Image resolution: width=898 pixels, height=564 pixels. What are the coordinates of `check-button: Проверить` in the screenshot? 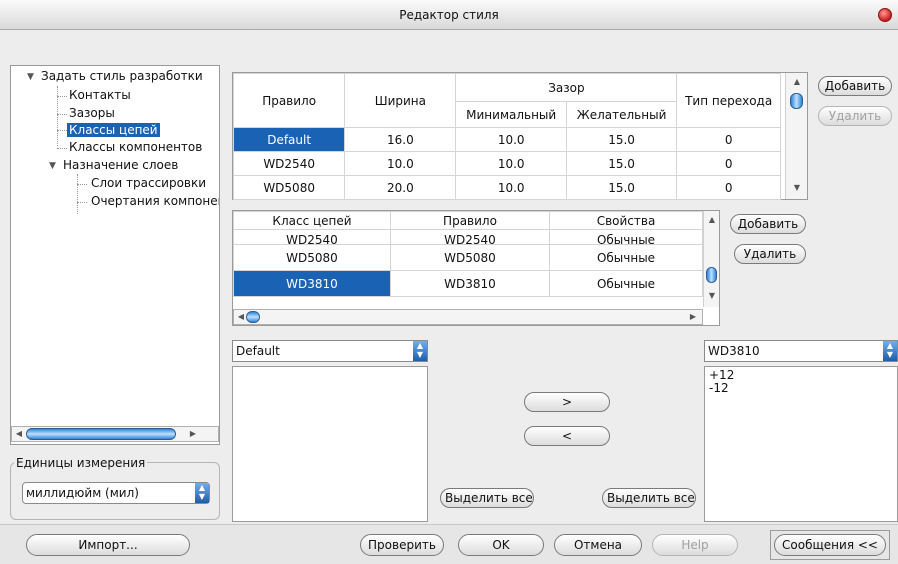 It's located at (402, 545).